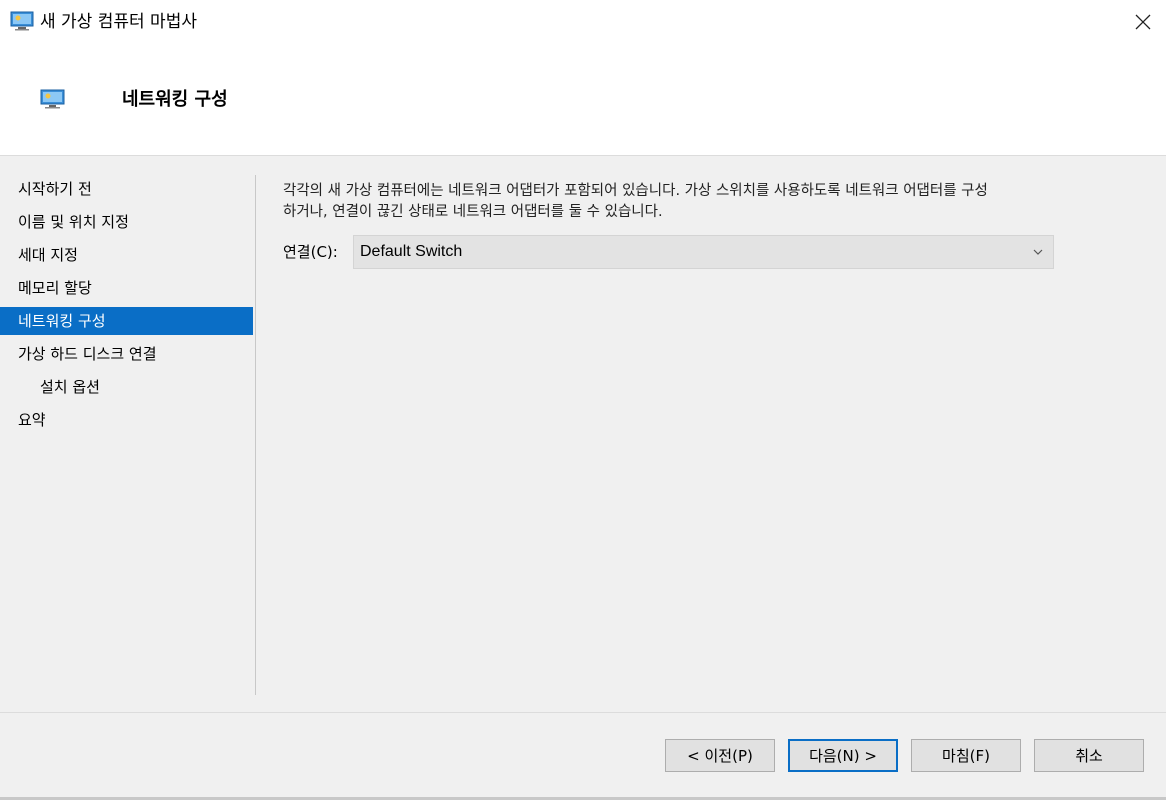  I want to click on close-icon, so click(1143, 22).